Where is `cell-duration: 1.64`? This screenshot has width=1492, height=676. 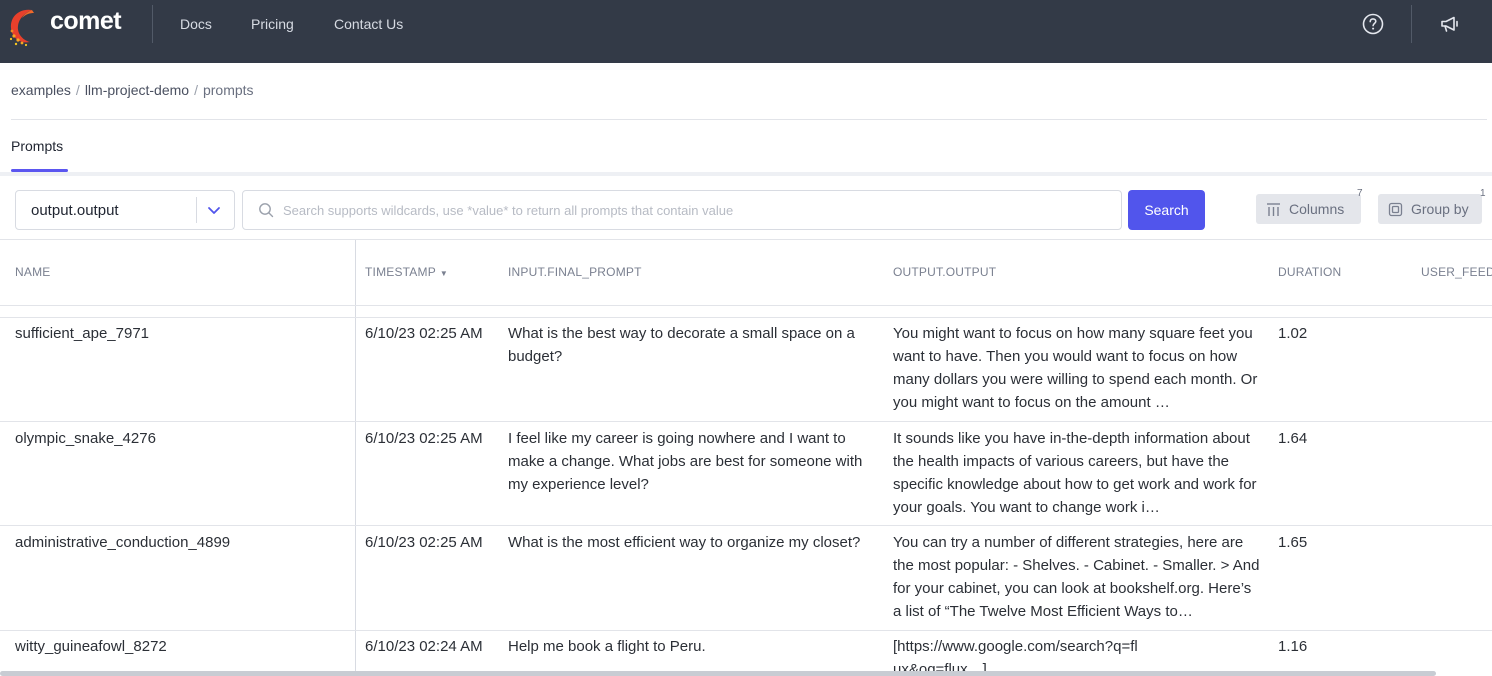
cell-duration: 1.64 is located at coordinates (1293, 438).